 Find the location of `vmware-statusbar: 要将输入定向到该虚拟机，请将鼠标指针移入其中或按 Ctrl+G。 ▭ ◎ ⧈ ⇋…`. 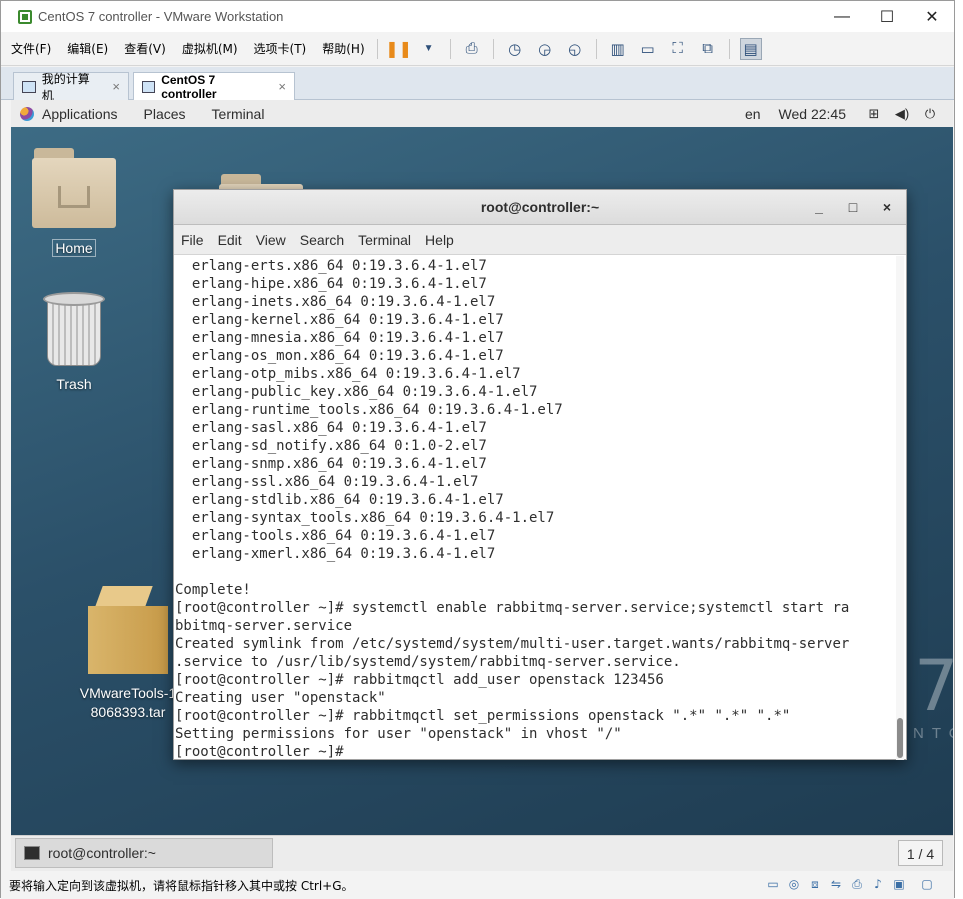

vmware-statusbar: 要将输入定向到该虚拟机，请将鼠标指针移入其中或按 Ctrl+G。 ▭ ◎ ⧈ ⇋… is located at coordinates (477, 885).